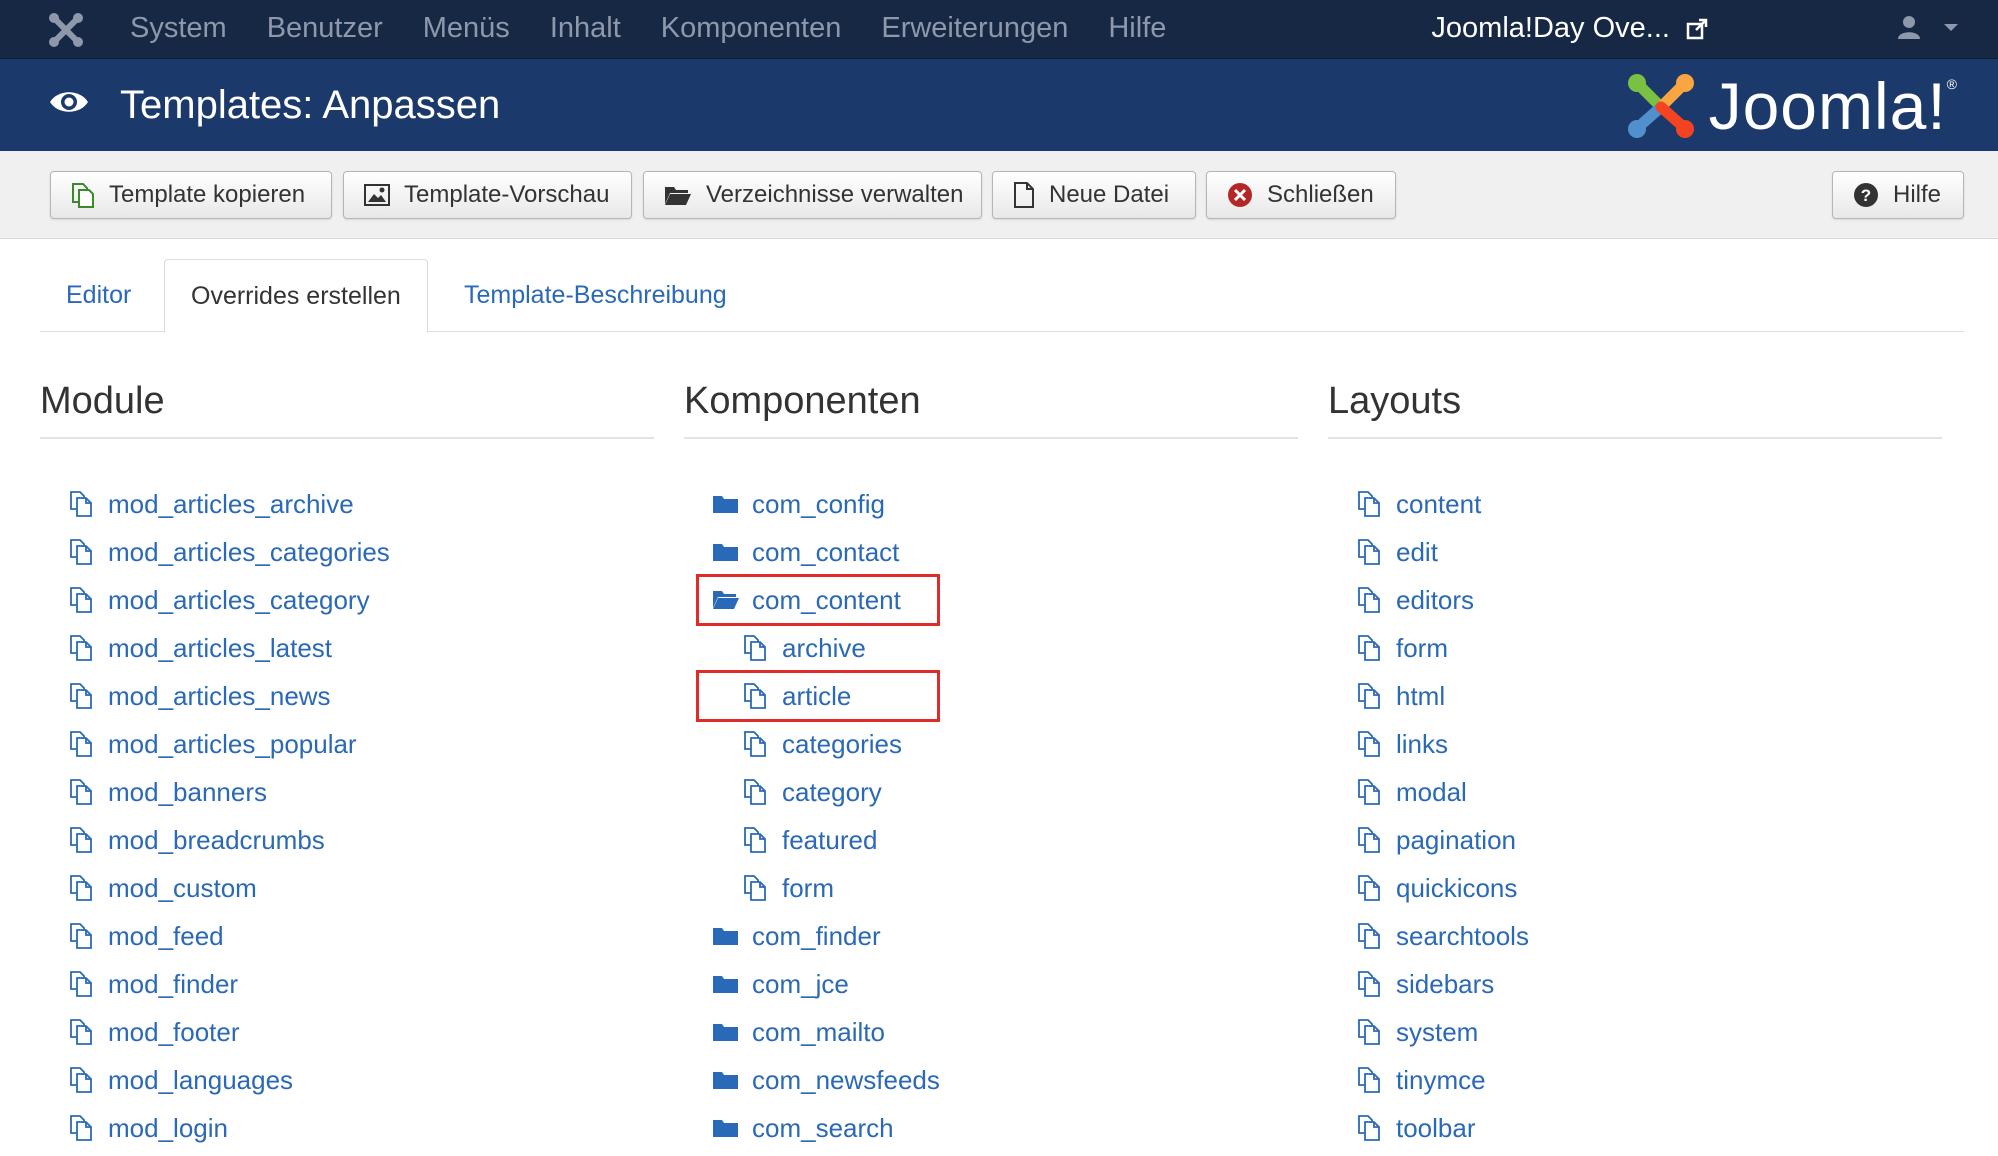 The height and width of the screenshot is (1156, 1998). What do you see at coordinates (1635, 936) in the screenshot?
I see `list-item-searchtools: searchtools` at bounding box center [1635, 936].